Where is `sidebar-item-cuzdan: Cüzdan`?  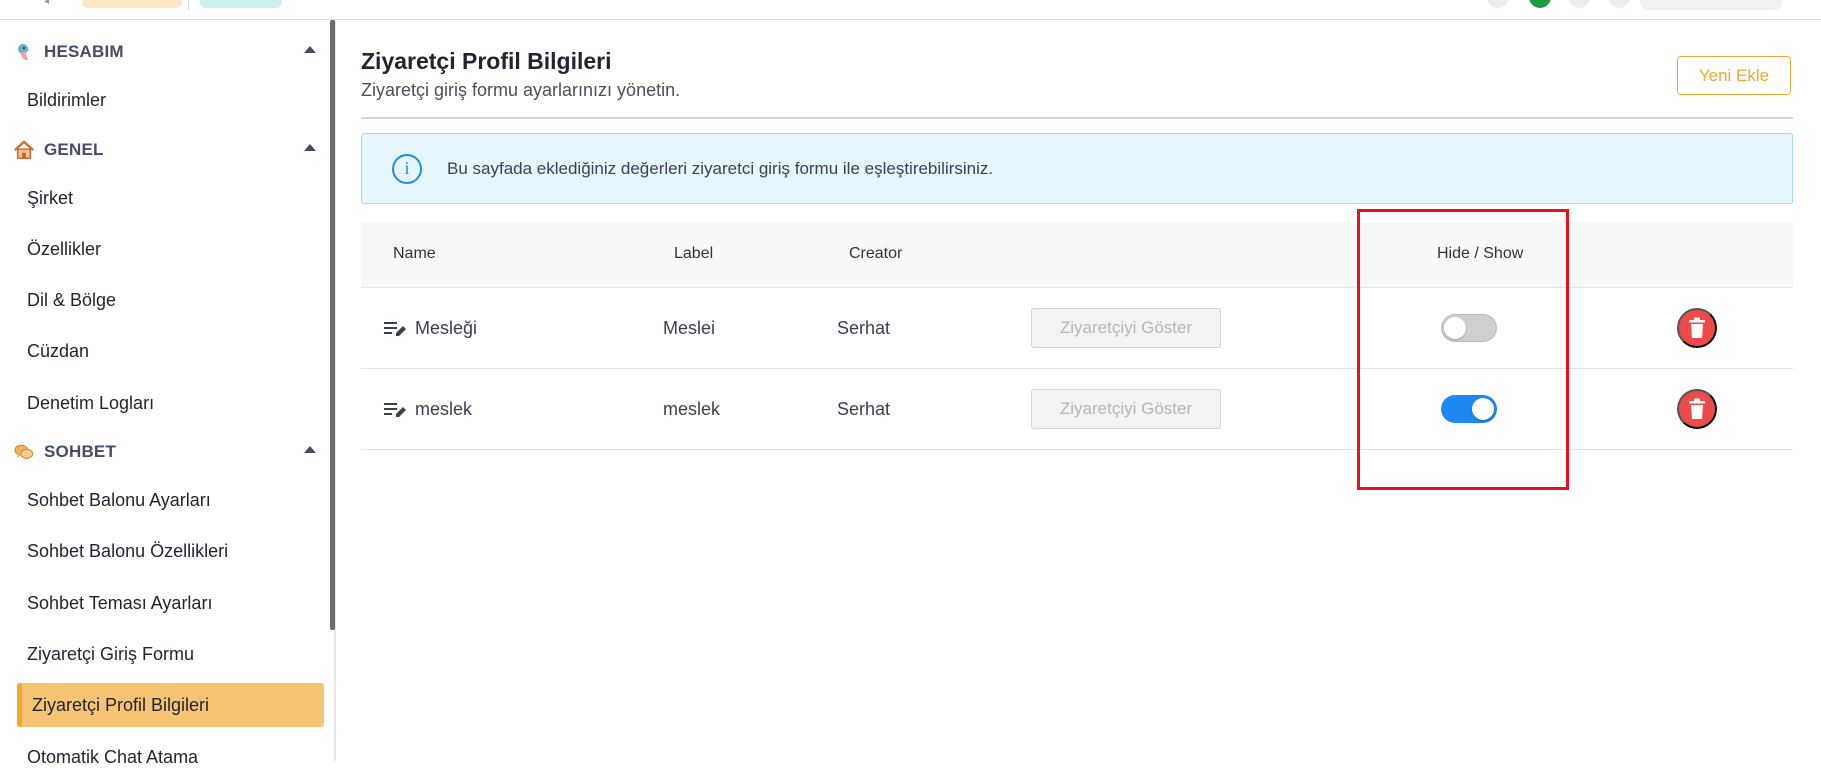
sidebar-item-cuzdan: Cüzdan is located at coordinates (172, 351).